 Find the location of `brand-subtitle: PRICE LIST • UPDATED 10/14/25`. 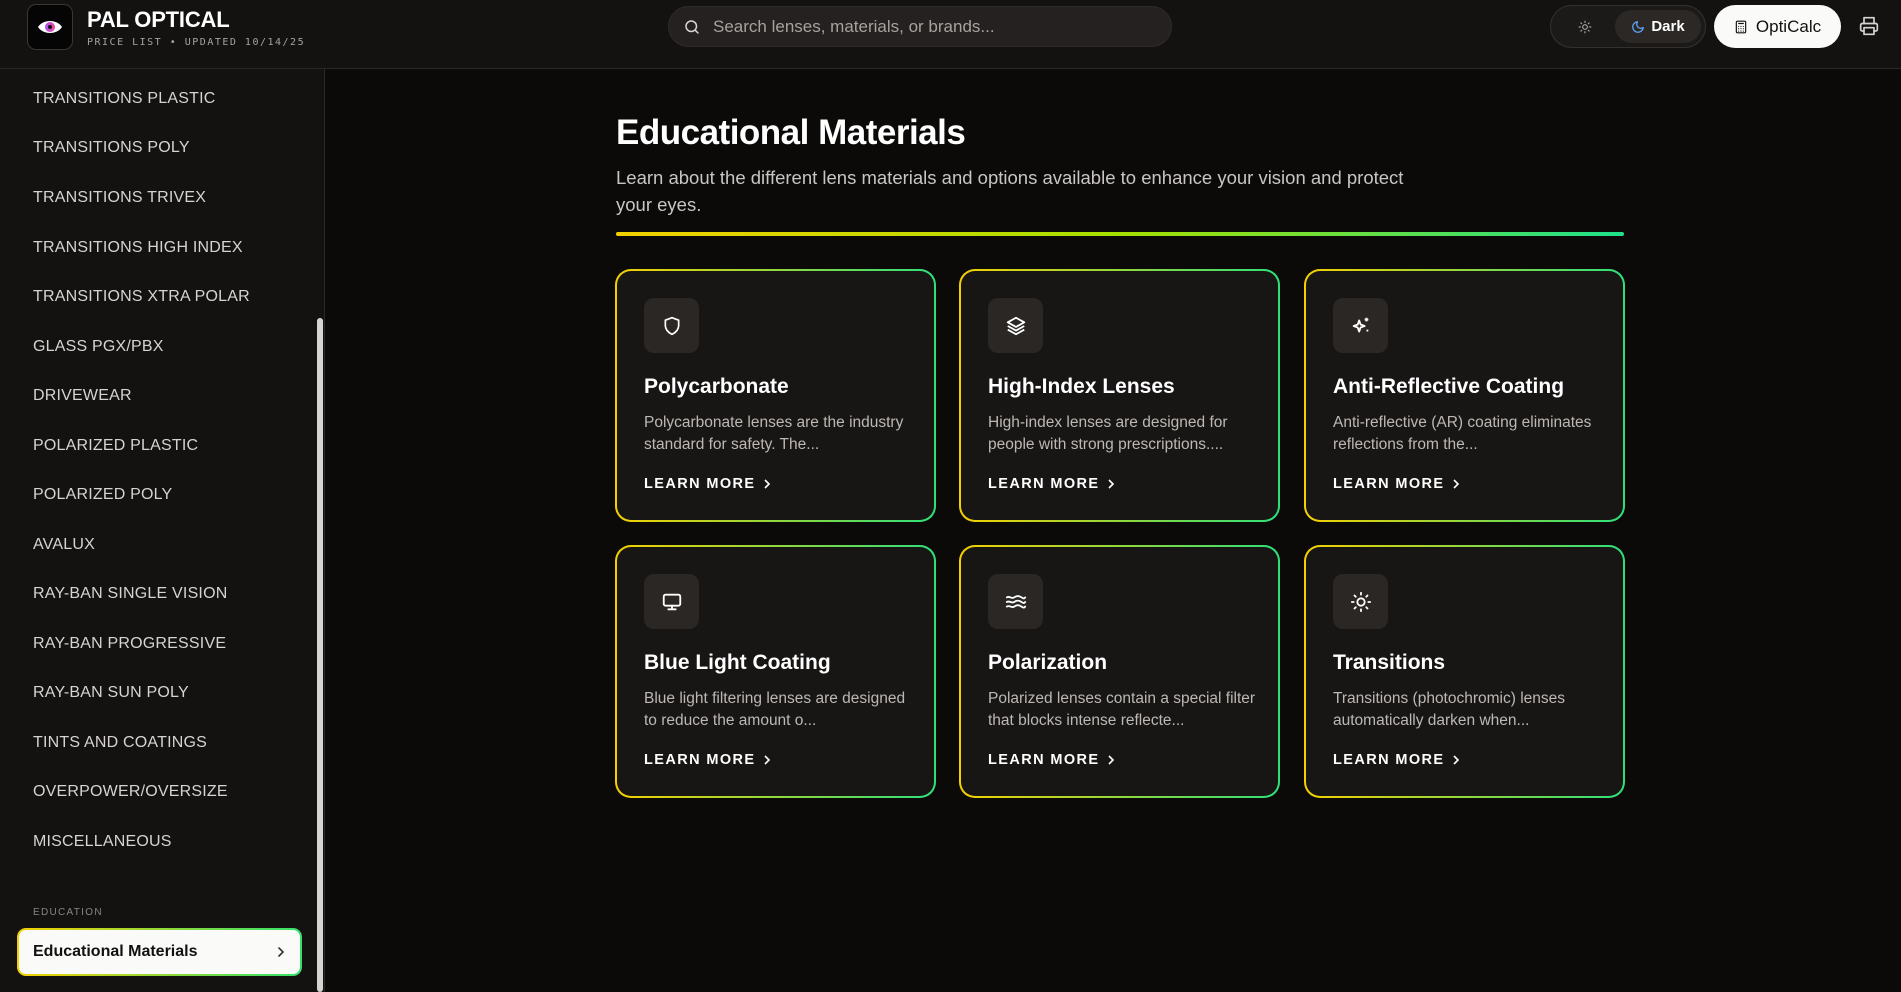

brand-subtitle: PRICE LIST • UPDATED 10/14/25 is located at coordinates (196, 42).